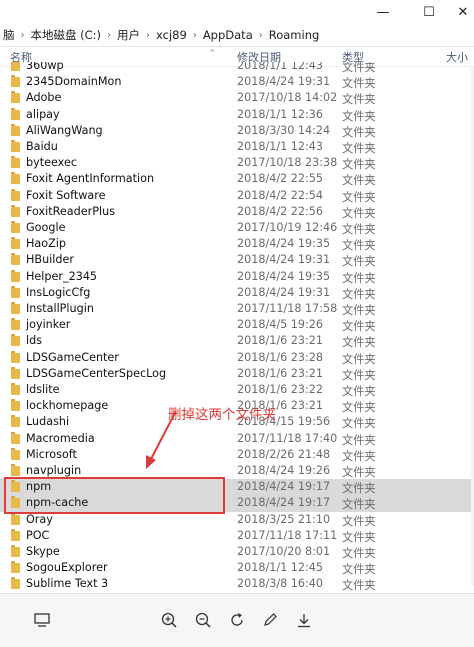 The width and height of the screenshot is (474, 647). I want to click on file-row: InstallPlugin 2017/11/18 17:58 文件夹, so click(237, 309).